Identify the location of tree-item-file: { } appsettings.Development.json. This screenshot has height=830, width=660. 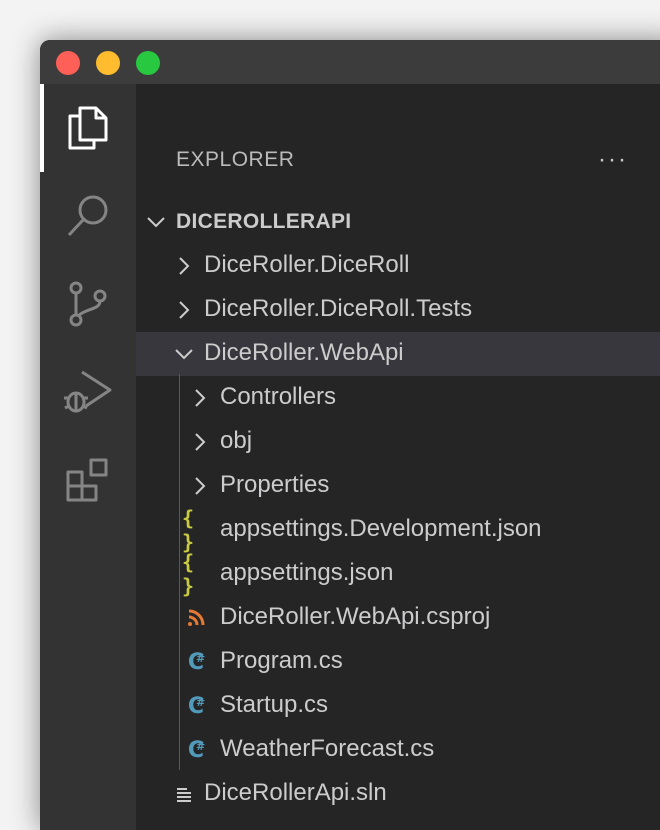
(398, 530).